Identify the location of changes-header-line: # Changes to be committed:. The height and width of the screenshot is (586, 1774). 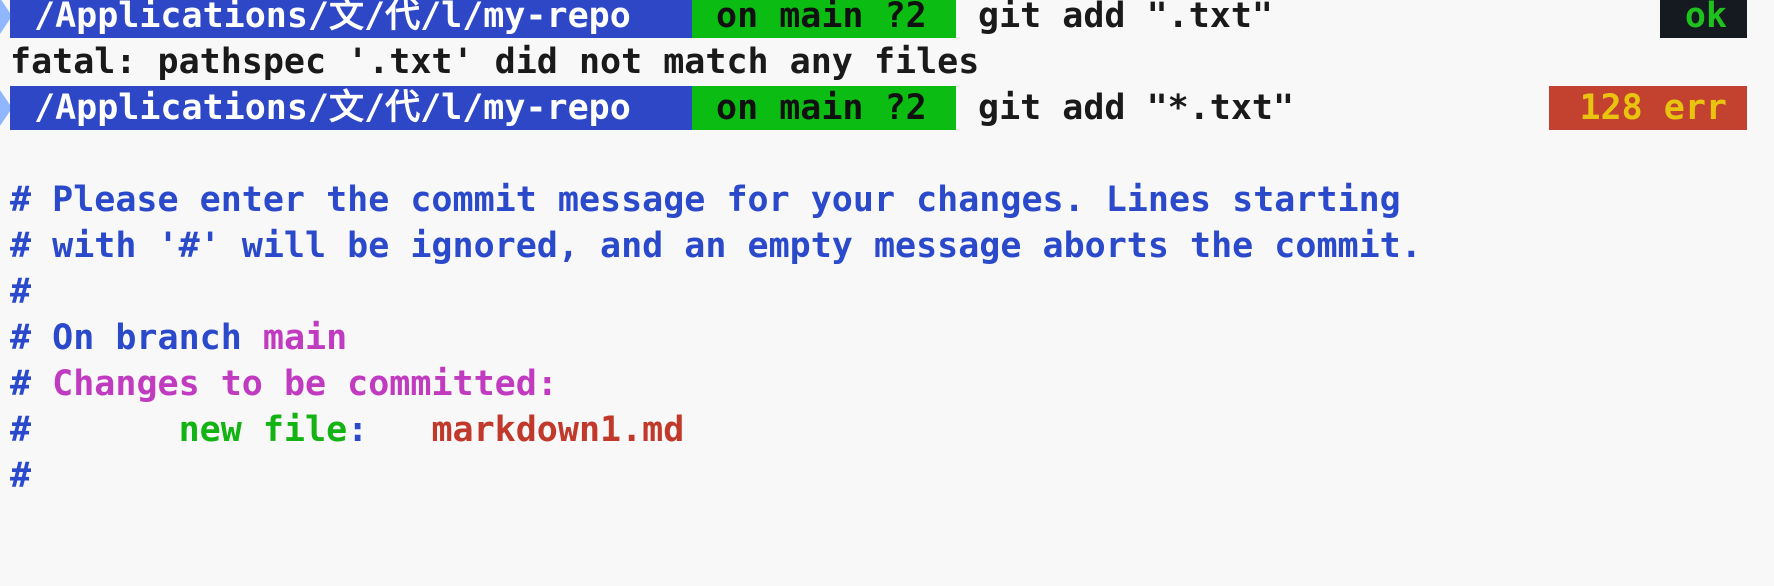
(887, 384).